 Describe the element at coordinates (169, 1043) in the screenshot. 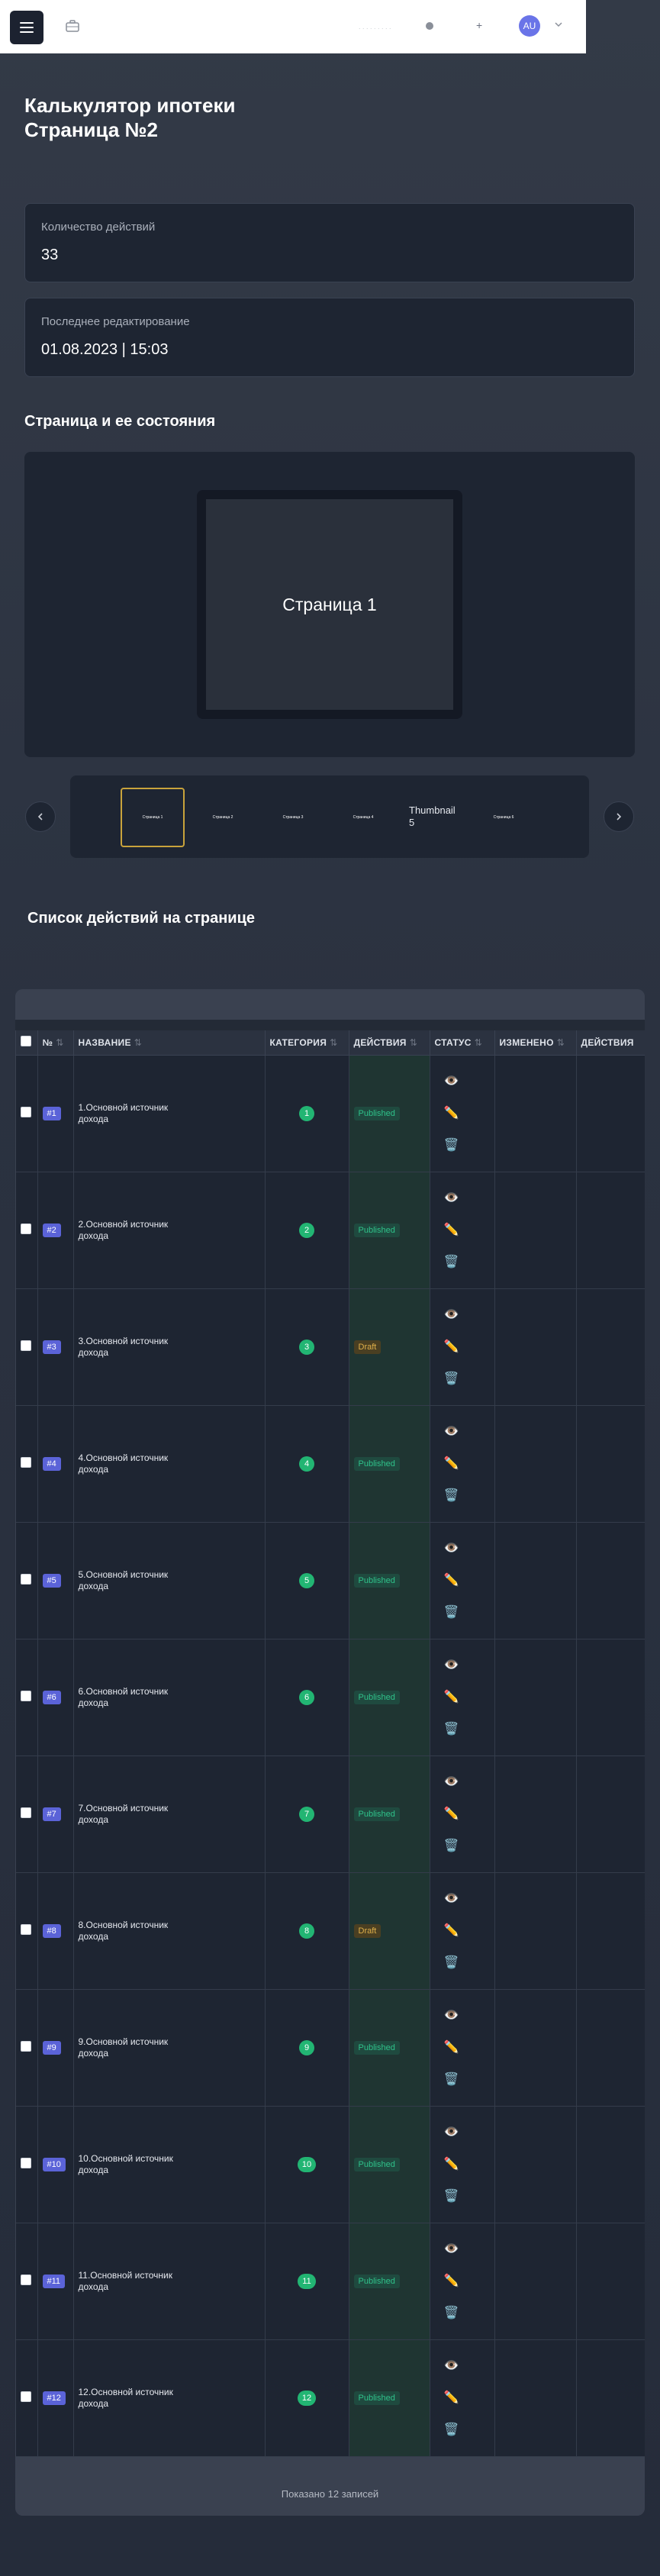

I see `column-header-name: Название ⇅` at that location.